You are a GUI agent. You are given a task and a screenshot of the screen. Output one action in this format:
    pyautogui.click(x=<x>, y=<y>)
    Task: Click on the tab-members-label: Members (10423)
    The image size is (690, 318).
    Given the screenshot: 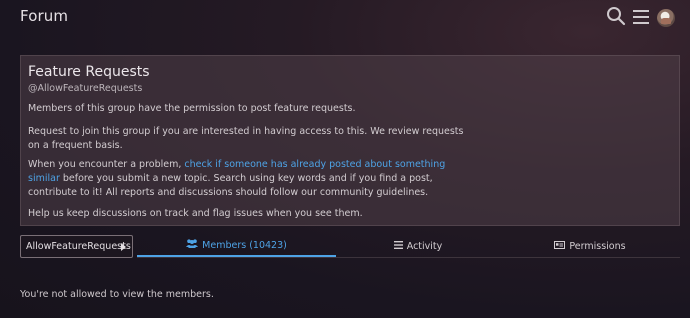 What is the action you would take?
    pyautogui.click(x=244, y=245)
    